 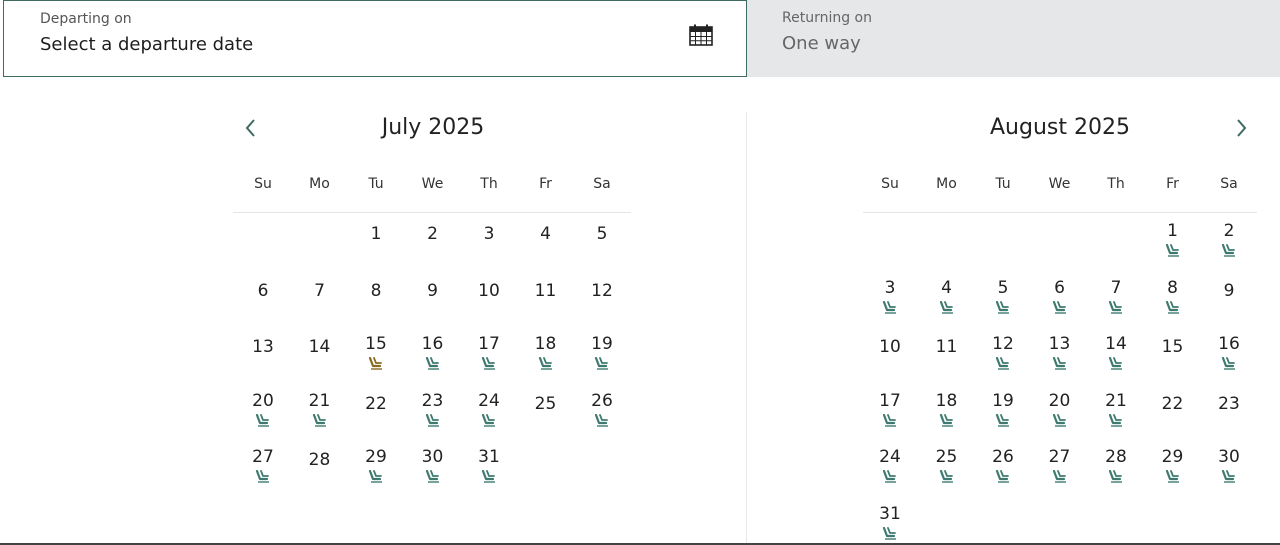 What do you see at coordinates (602, 344) in the screenshot?
I see `day-number: 19` at bounding box center [602, 344].